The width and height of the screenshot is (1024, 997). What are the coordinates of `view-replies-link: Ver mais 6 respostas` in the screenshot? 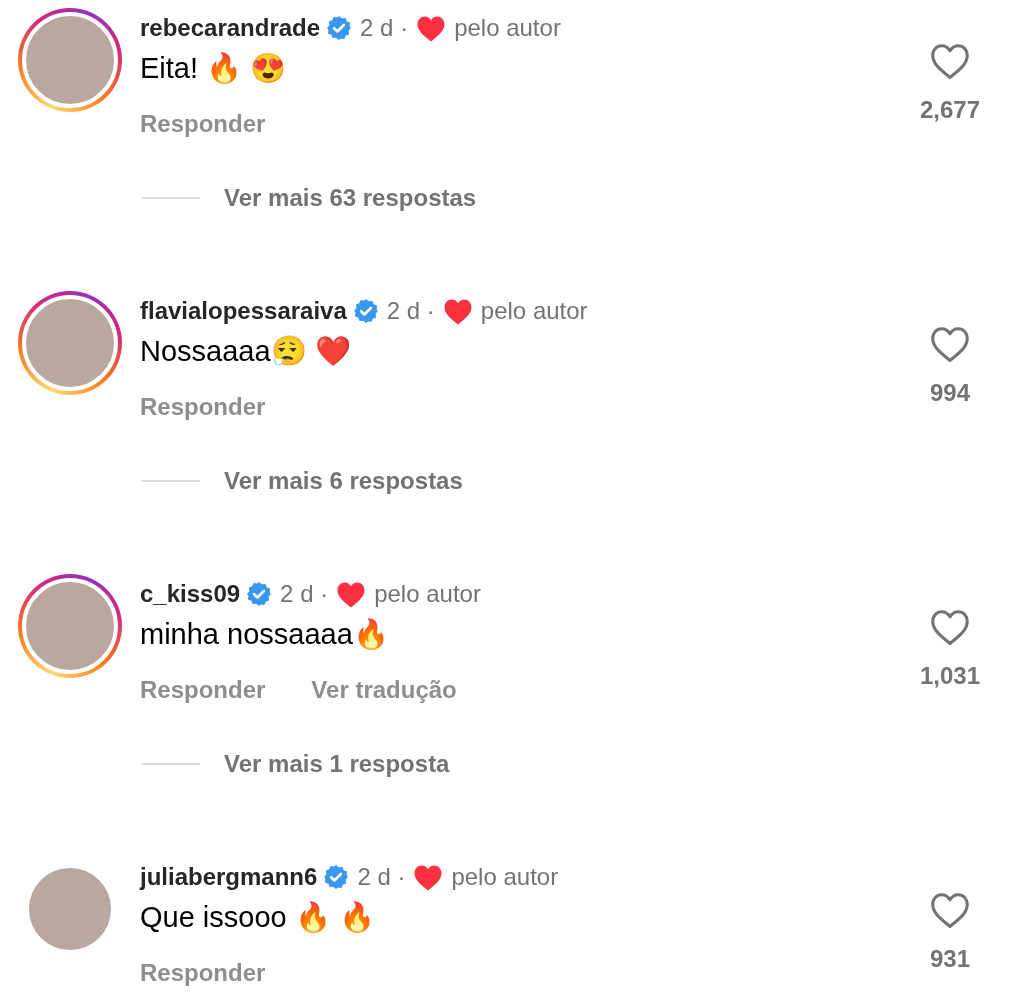 It's located at (343, 481).